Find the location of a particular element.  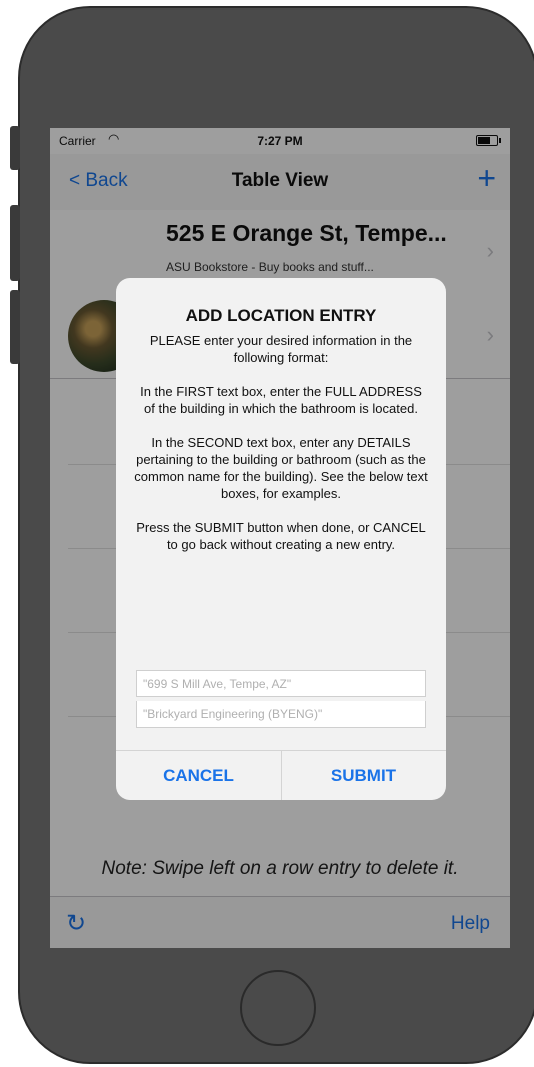

alert-buttons: CANCEL SUBMIT is located at coordinates (281, 775).